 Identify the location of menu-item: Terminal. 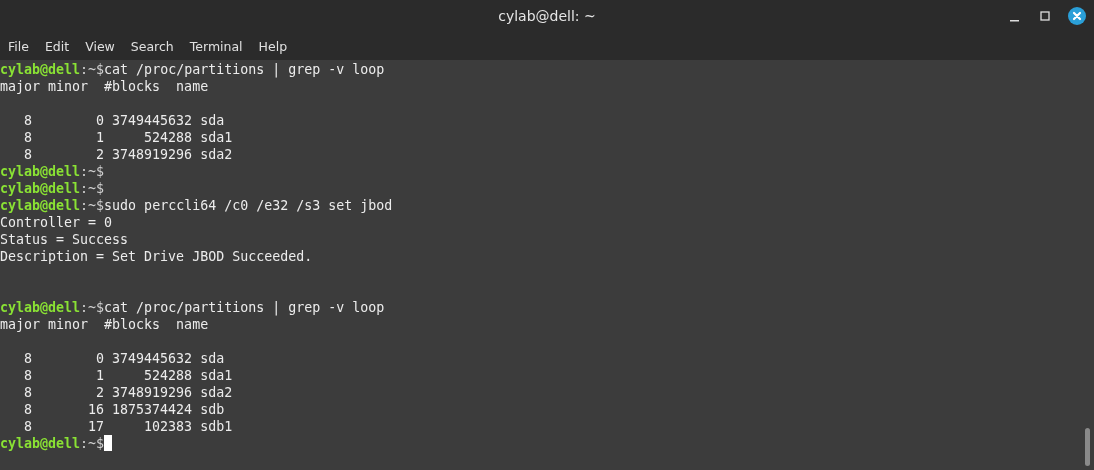
(220, 46).